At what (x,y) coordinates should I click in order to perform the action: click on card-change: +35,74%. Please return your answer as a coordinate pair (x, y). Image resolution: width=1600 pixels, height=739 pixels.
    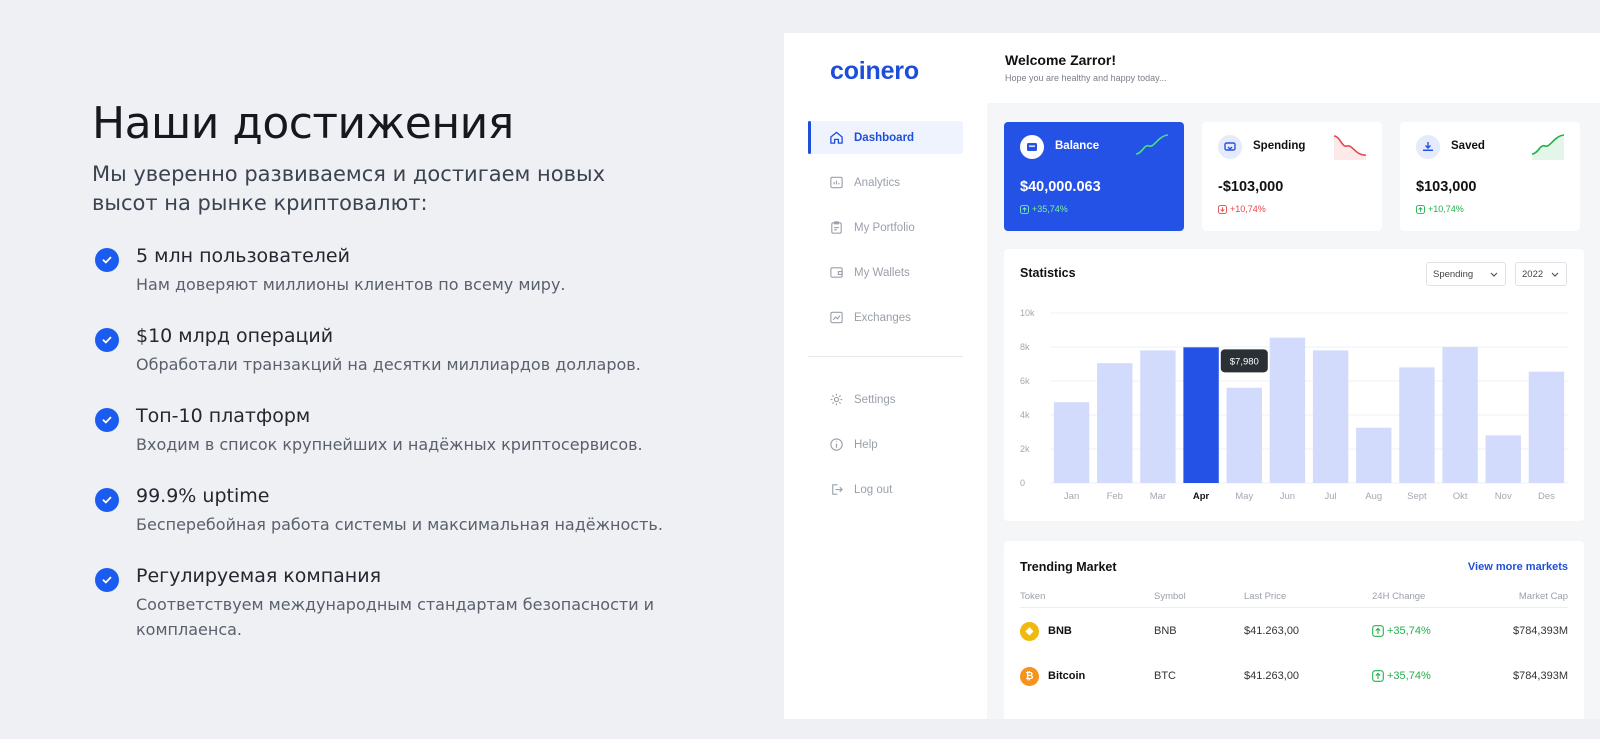
    Looking at the image, I should click on (1044, 209).